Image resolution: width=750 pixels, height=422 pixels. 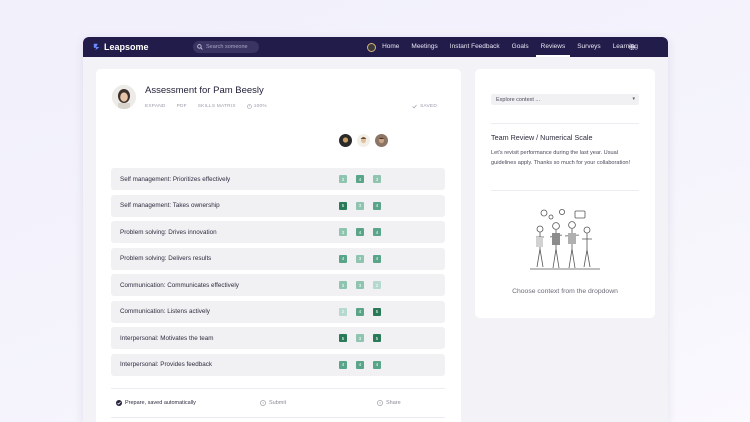 What do you see at coordinates (390, 47) in the screenshot?
I see `nav-item-home: Home` at bounding box center [390, 47].